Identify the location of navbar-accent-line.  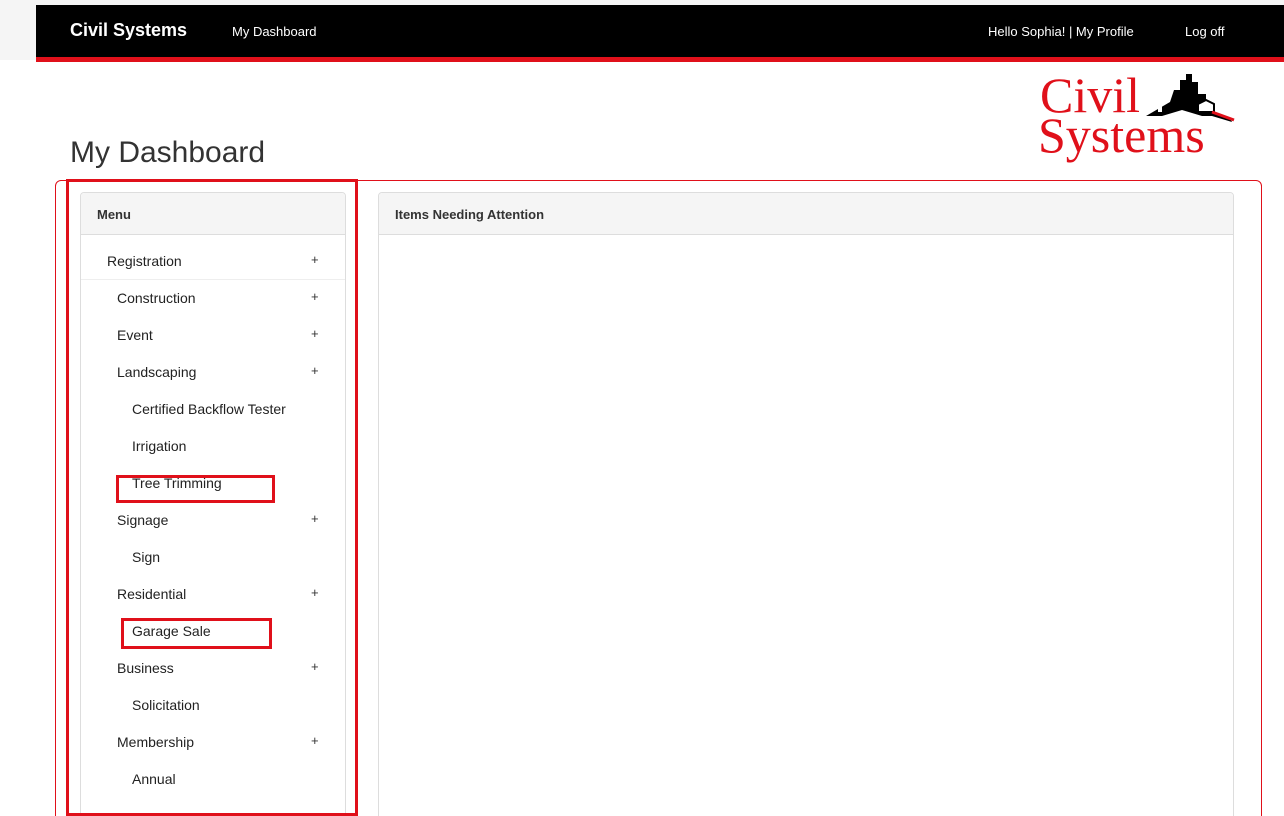
(660, 59).